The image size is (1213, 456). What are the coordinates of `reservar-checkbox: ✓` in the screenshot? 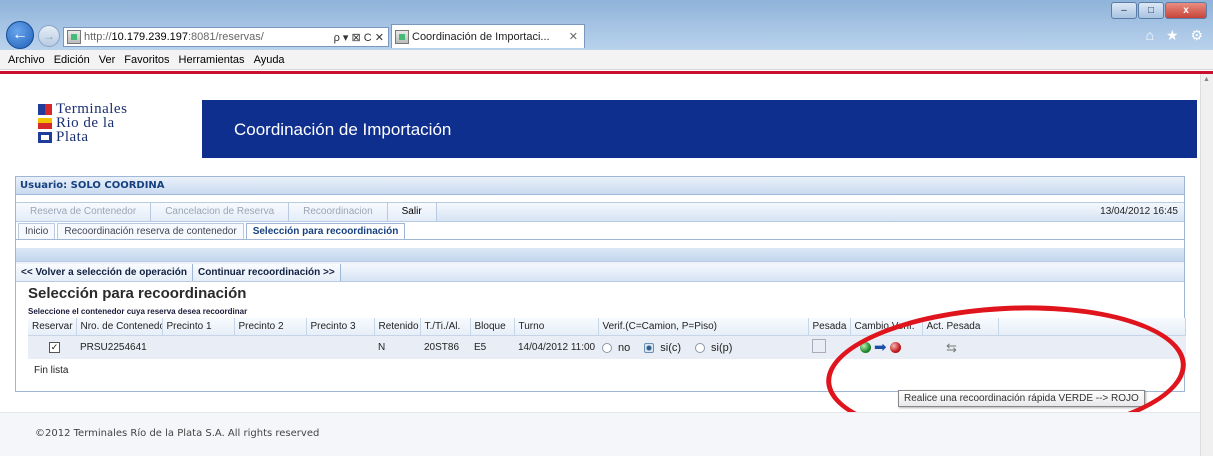 It's located at (54, 347).